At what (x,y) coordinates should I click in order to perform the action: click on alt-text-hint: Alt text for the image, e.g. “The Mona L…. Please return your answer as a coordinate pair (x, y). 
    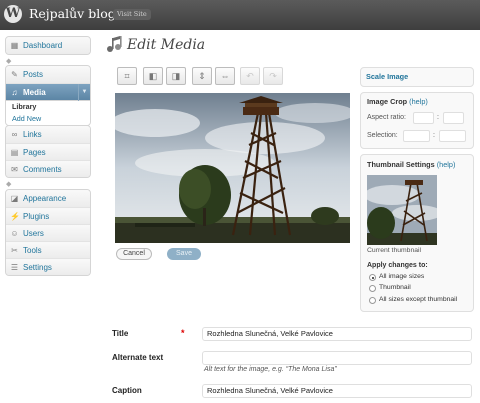
    Looking at the image, I should click on (270, 369).